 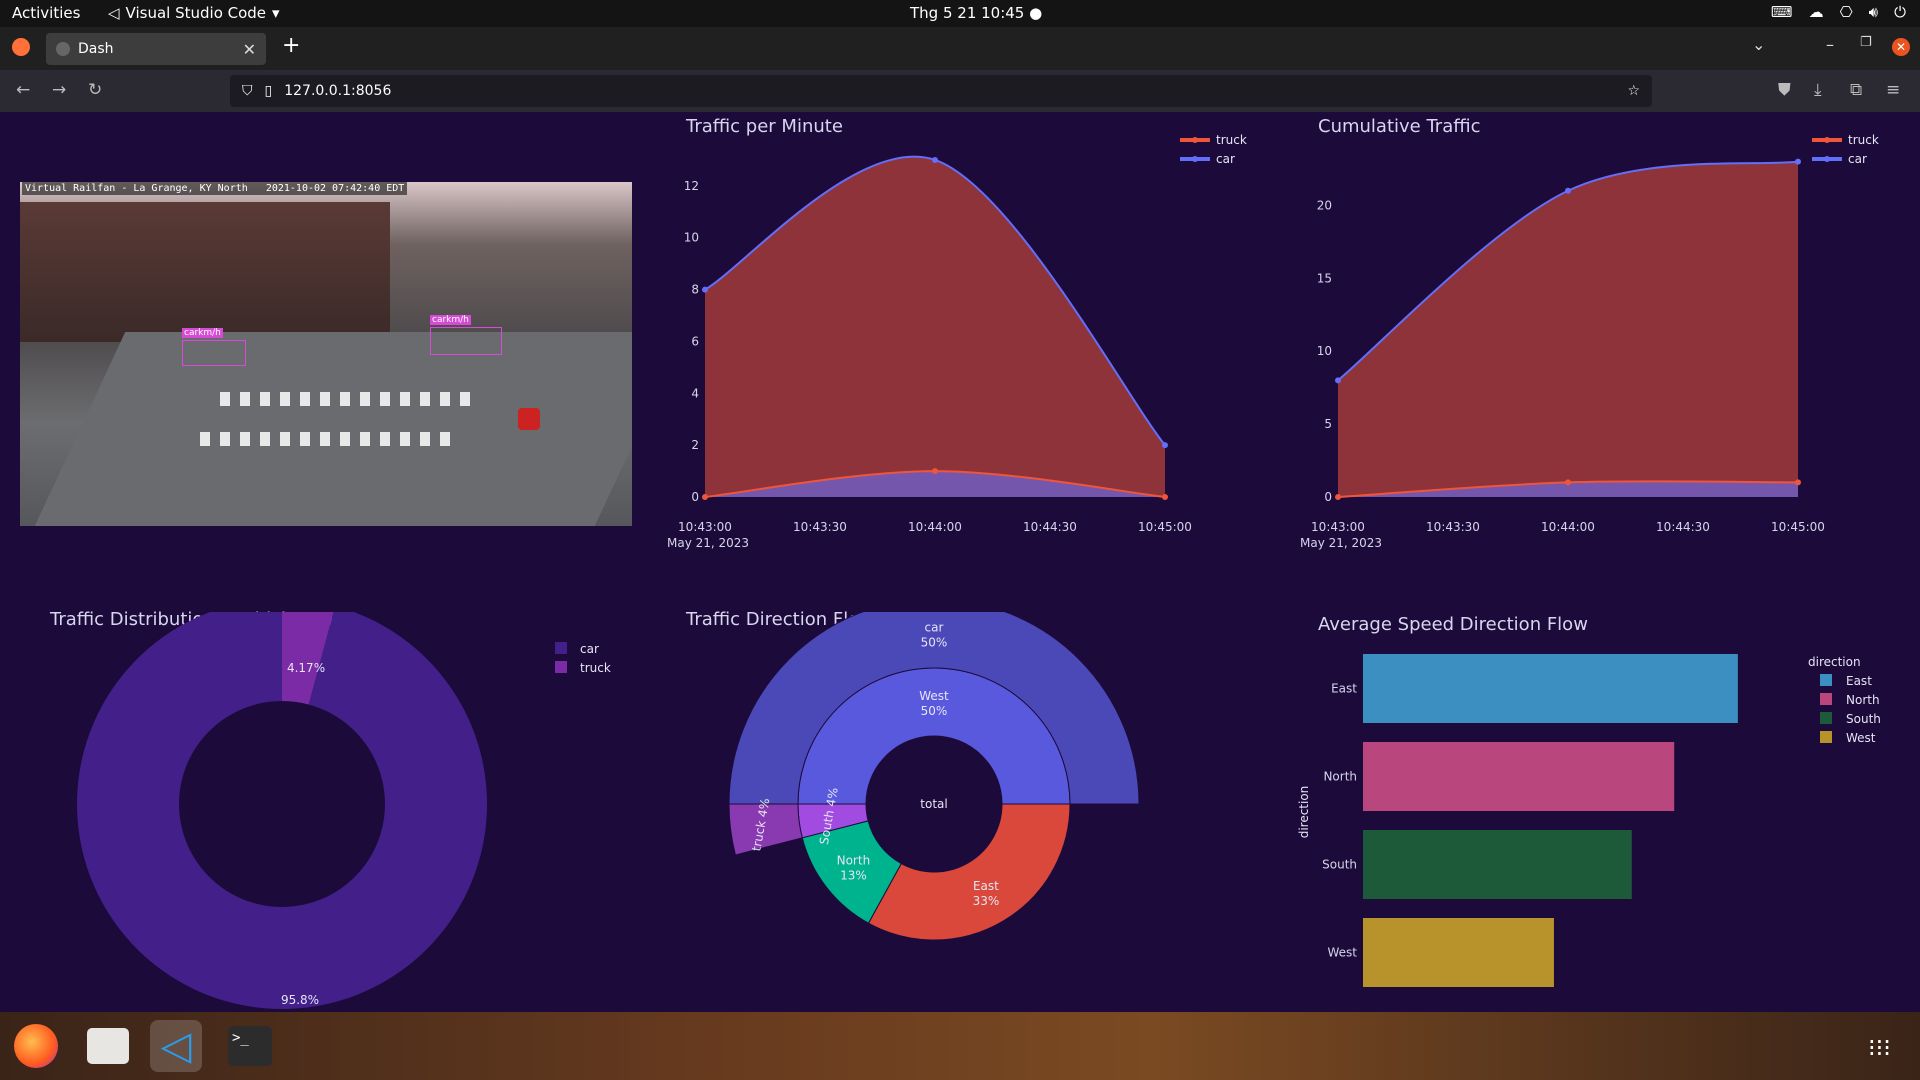 What do you see at coordinates (695, 290) in the screenshot?
I see `y-tick-label: 8` at bounding box center [695, 290].